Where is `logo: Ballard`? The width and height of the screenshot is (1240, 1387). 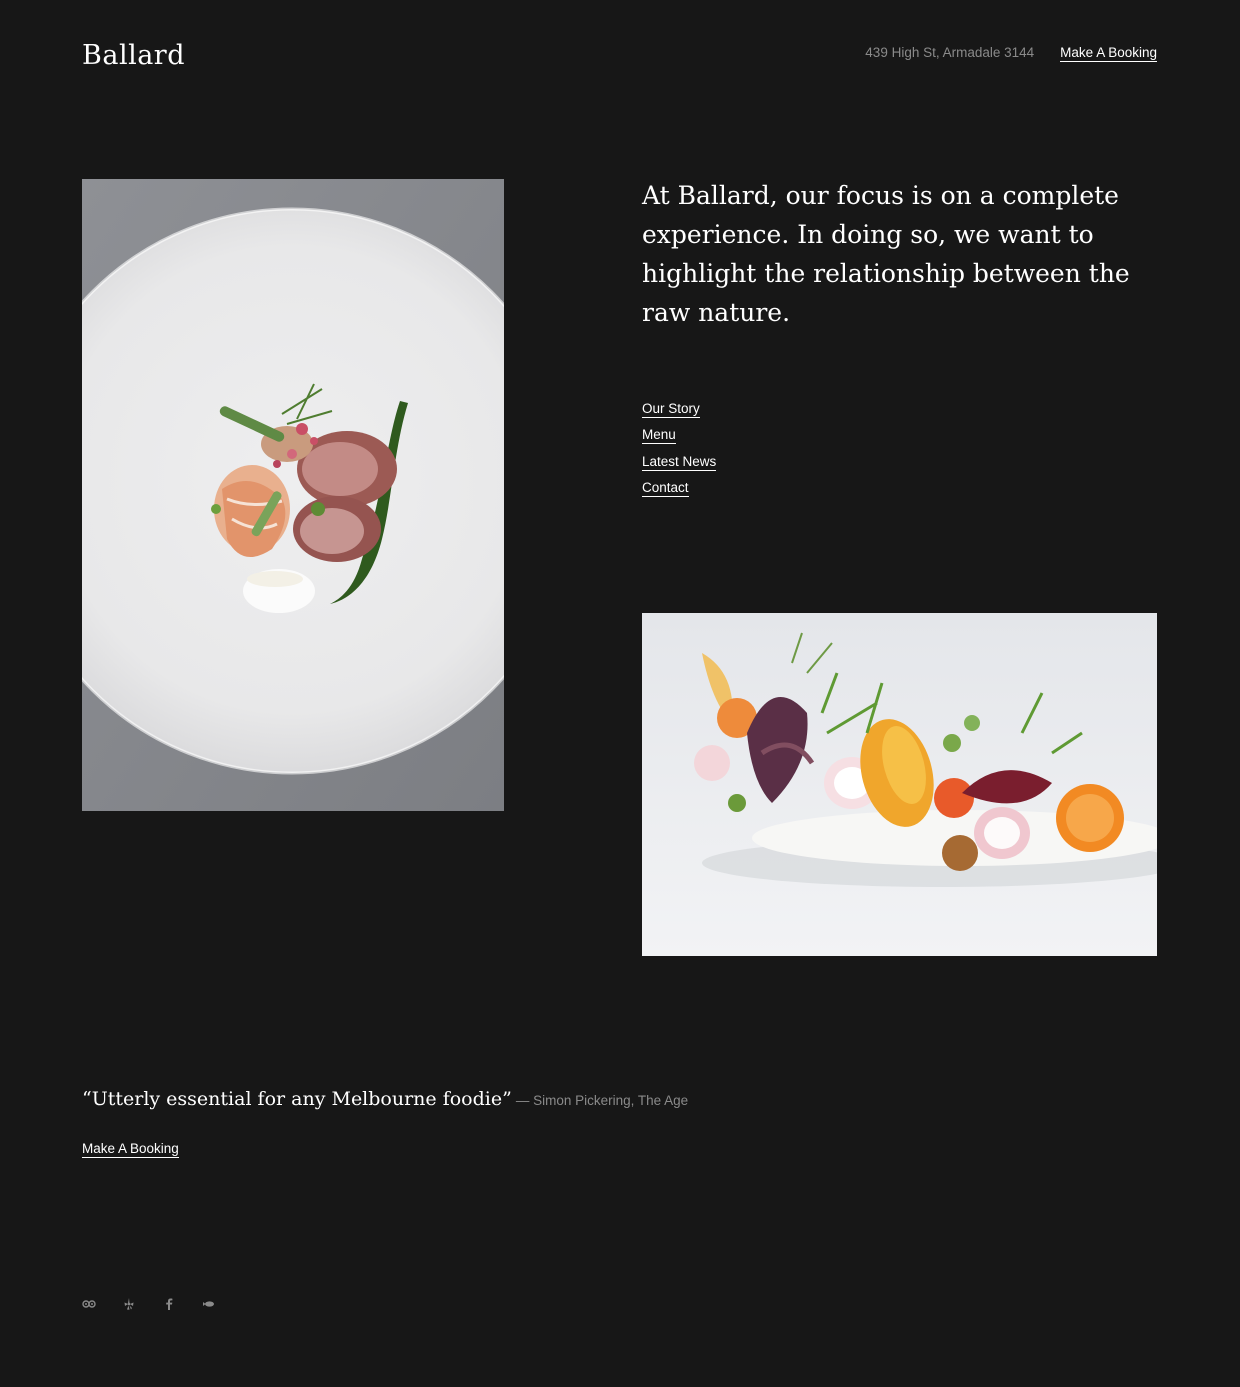
logo: Ballard is located at coordinates (133, 56).